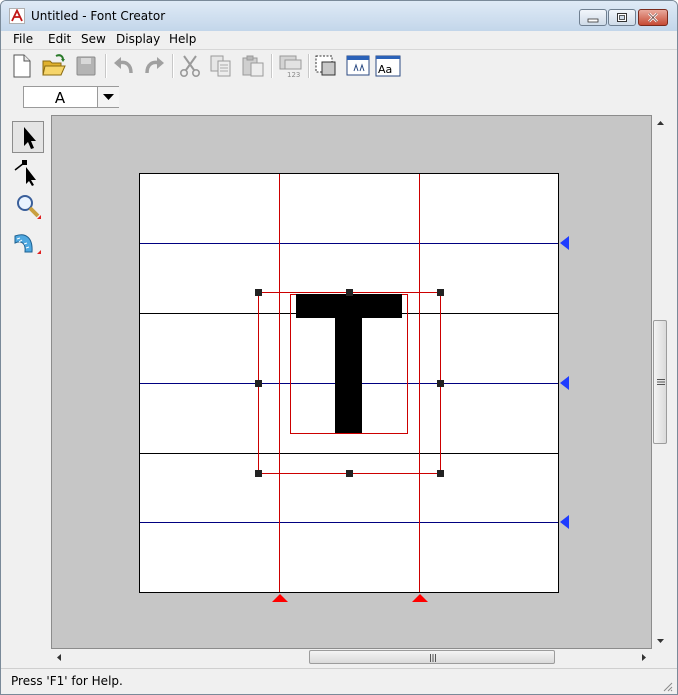 The width and height of the screenshot is (678, 695). I want to click on cut-icon, so click(190, 66).